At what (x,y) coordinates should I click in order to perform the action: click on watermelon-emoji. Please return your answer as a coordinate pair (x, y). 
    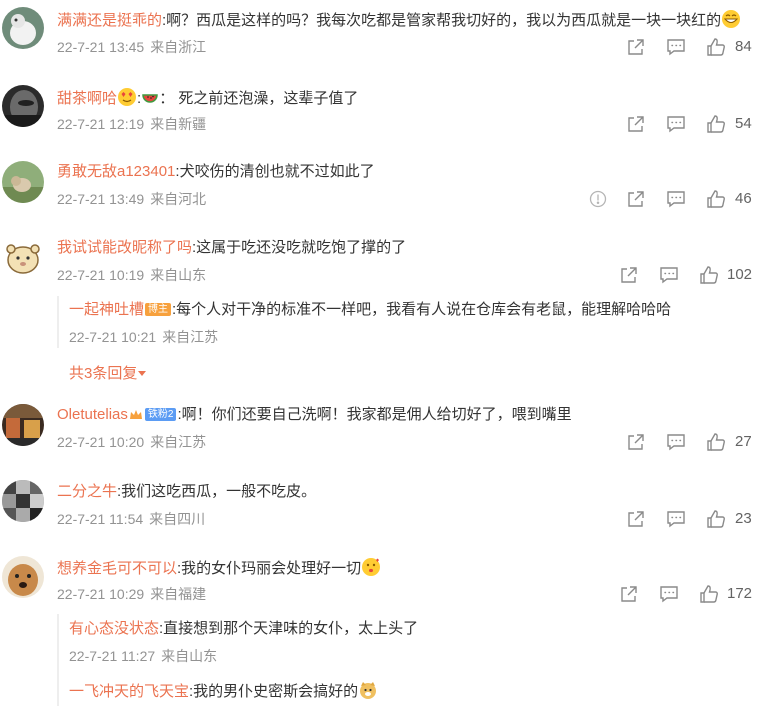
    Looking at the image, I should click on (150, 101).